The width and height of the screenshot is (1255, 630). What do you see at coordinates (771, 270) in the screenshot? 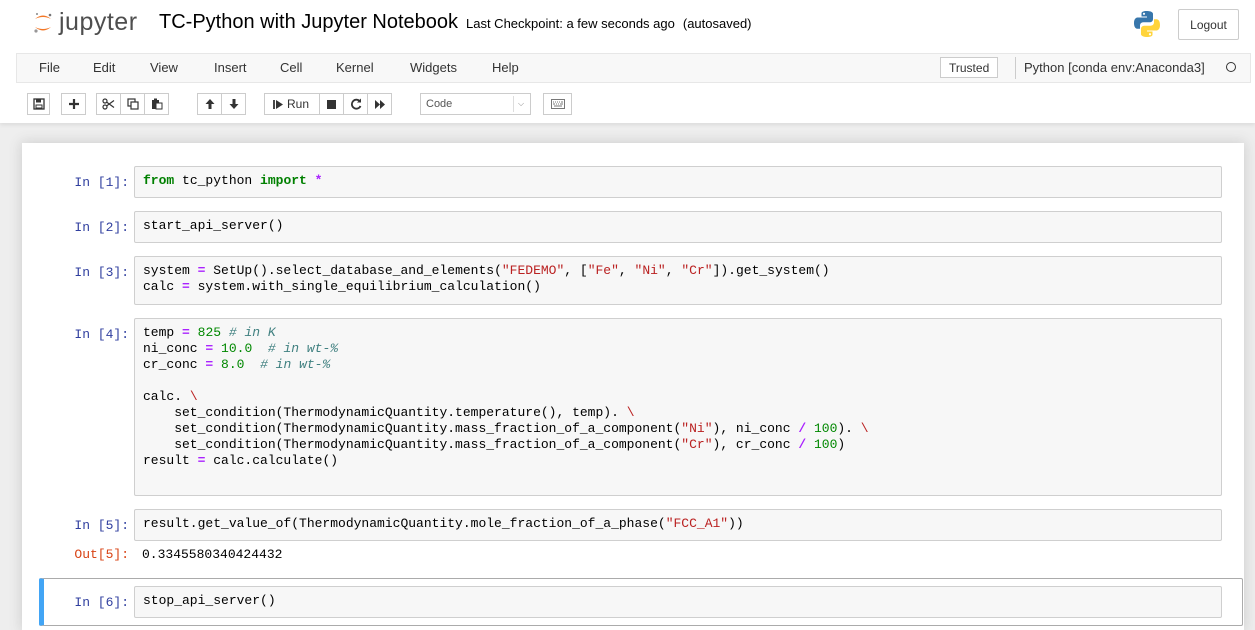
I see `code-token: ]).get_system()` at bounding box center [771, 270].